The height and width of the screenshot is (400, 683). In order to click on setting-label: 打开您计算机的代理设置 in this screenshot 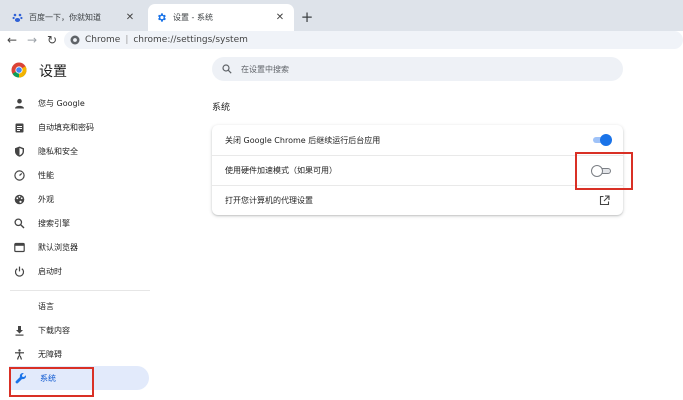, I will do `click(269, 200)`.